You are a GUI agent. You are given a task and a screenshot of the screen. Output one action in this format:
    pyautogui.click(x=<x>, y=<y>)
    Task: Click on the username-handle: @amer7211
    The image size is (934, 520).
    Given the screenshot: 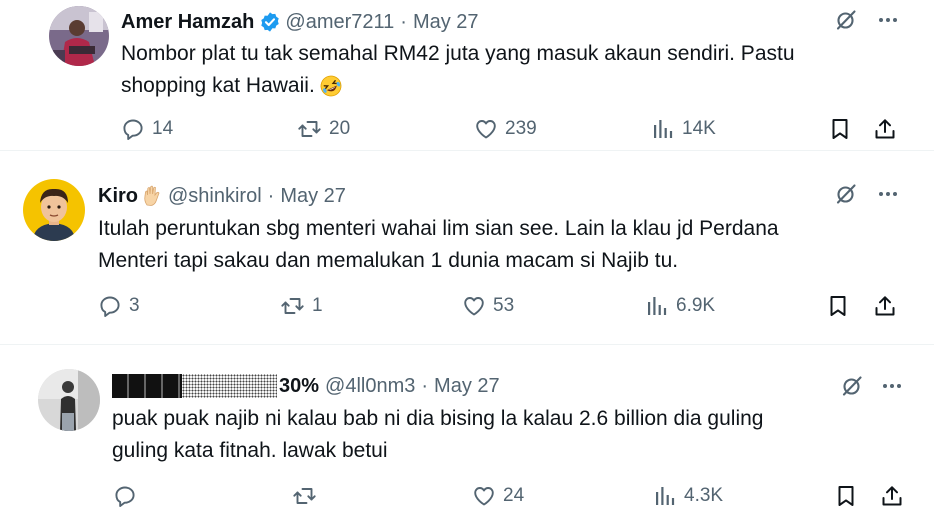 What is the action you would take?
    pyautogui.click(x=339, y=22)
    